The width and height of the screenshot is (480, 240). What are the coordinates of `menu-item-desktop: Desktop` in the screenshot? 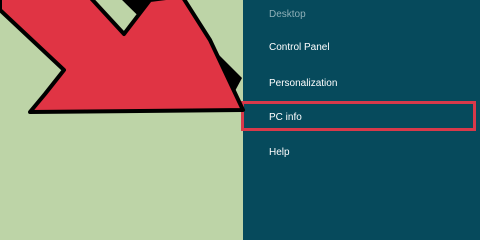 It's located at (287, 15).